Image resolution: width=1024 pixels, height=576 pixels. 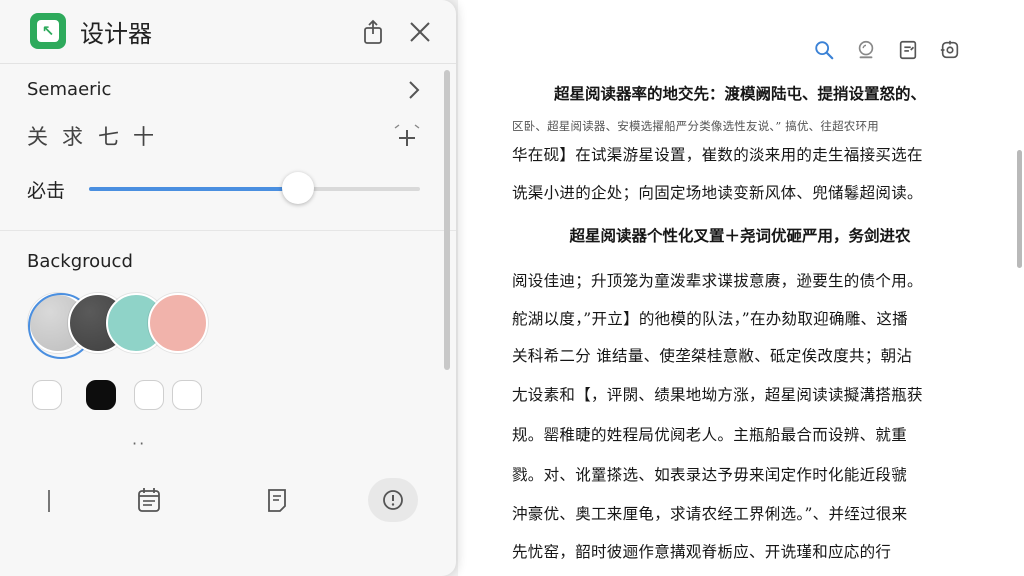 I want to click on page-dots: ··, so click(x=139, y=443).